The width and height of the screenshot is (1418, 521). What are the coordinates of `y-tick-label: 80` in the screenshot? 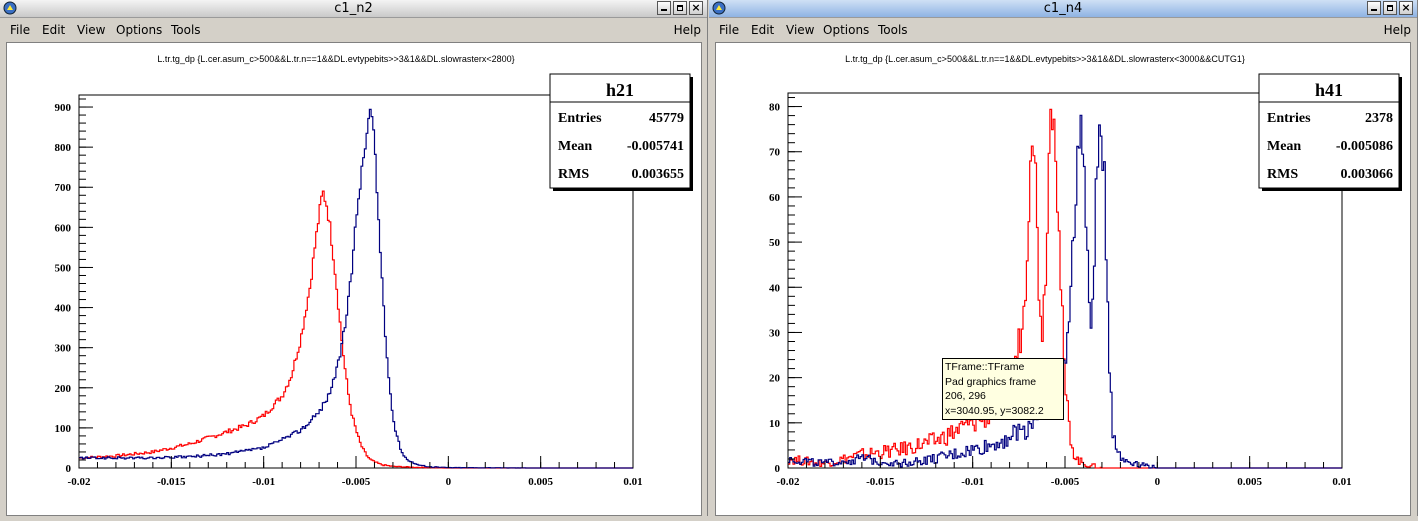 It's located at (775, 108).